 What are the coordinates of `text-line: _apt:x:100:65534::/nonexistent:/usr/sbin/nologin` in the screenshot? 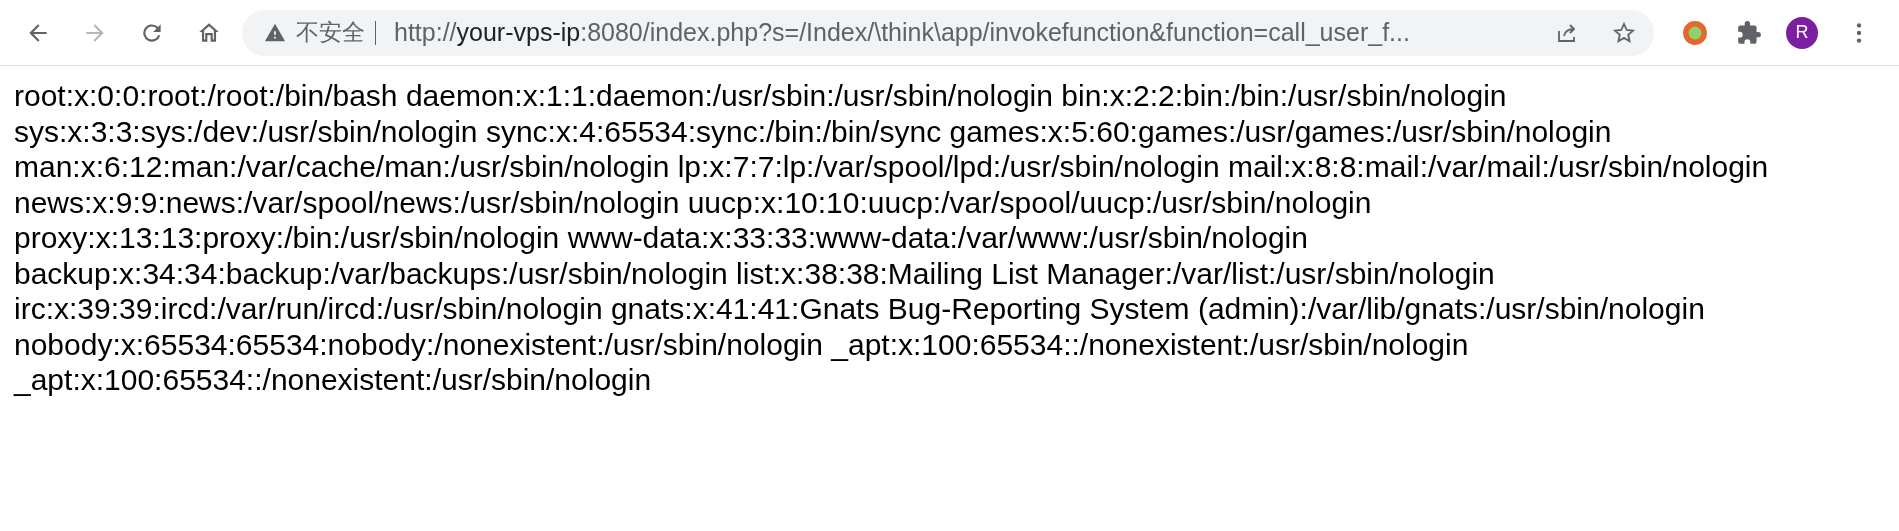 It's located at (333, 380).